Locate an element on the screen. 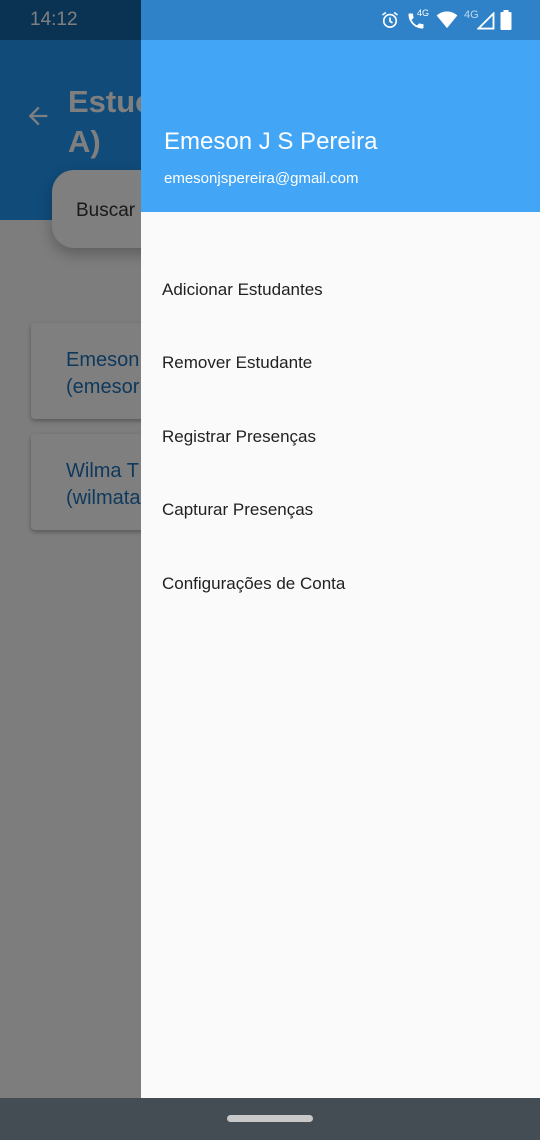 The width and height of the screenshot is (540, 1140). drawer-status-bar: 4G 4G is located at coordinates (340, 20).